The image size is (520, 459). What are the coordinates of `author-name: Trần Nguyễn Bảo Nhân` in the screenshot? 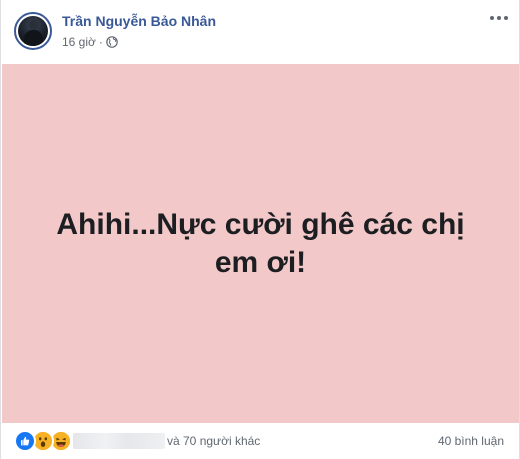 It's located at (139, 21).